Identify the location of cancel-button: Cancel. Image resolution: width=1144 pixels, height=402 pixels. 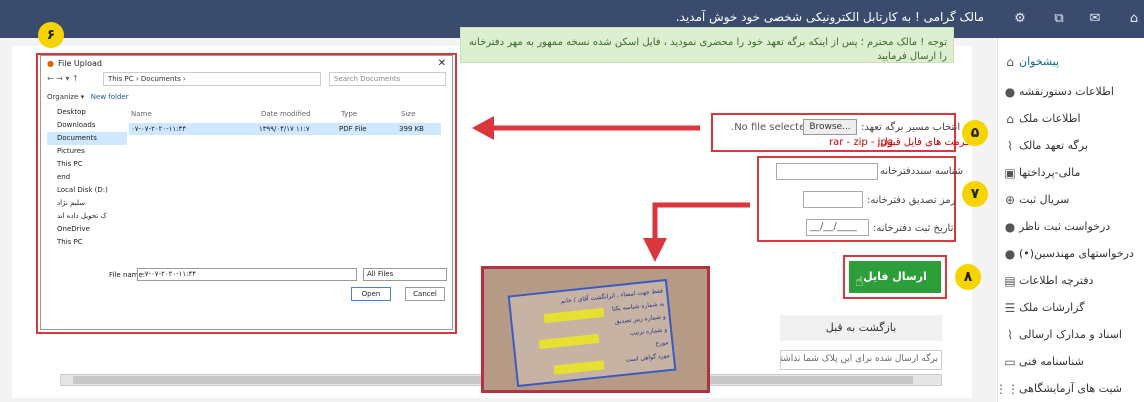
(425, 294).